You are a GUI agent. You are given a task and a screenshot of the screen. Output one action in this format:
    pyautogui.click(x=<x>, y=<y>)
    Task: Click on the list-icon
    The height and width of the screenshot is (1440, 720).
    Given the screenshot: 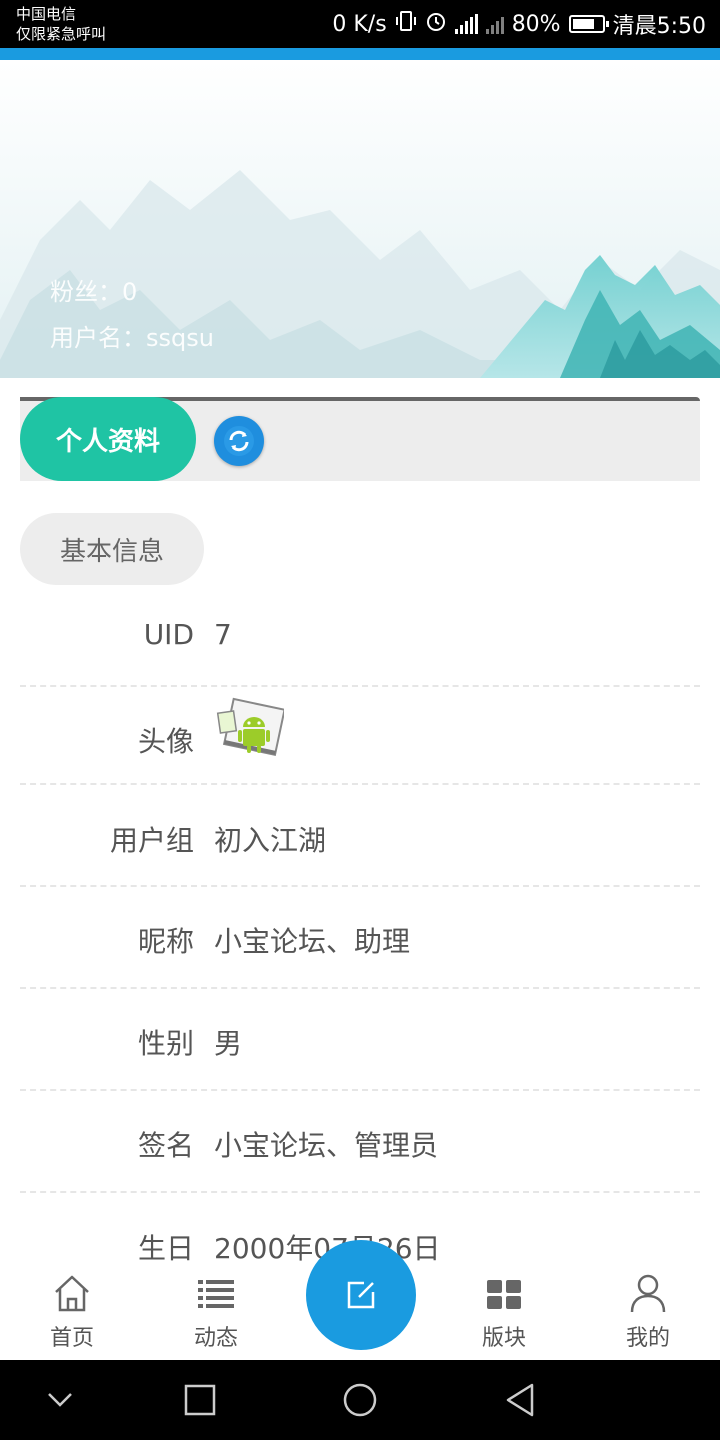 What is the action you would take?
    pyautogui.click(x=216, y=1294)
    